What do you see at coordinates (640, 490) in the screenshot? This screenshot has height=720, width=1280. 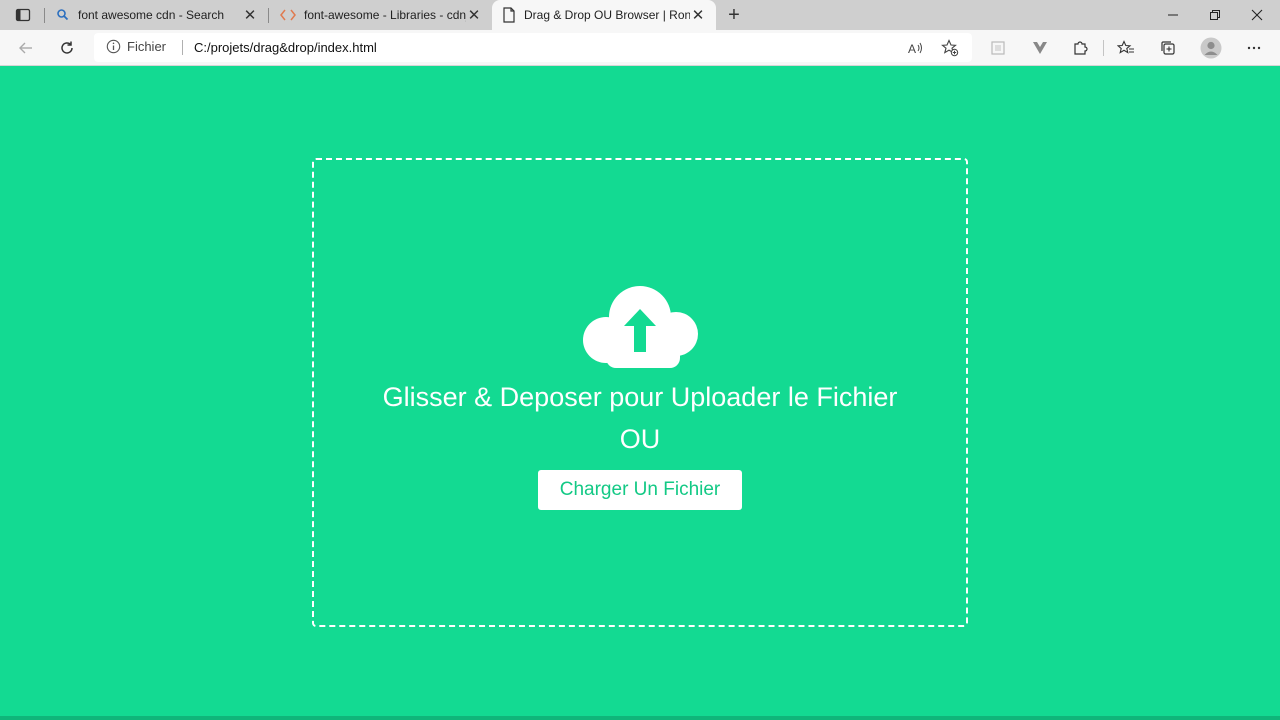 I see `upload-file-button: Charger Un Fichier` at bounding box center [640, 490].